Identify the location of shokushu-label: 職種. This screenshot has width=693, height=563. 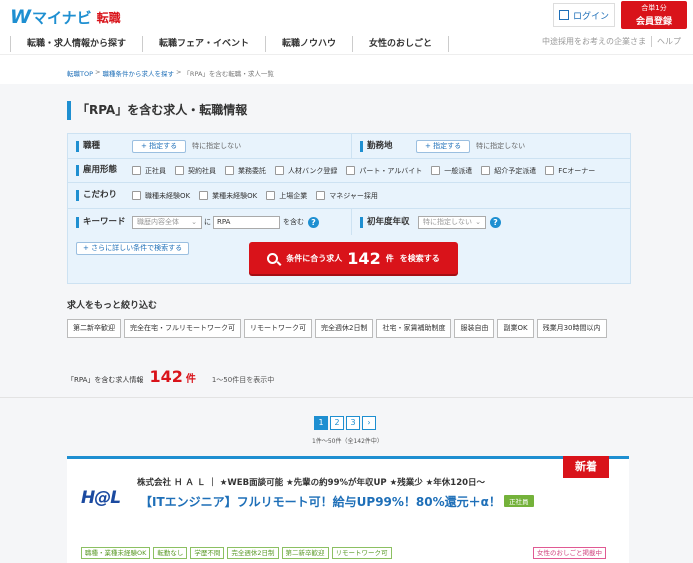
(104, 146).